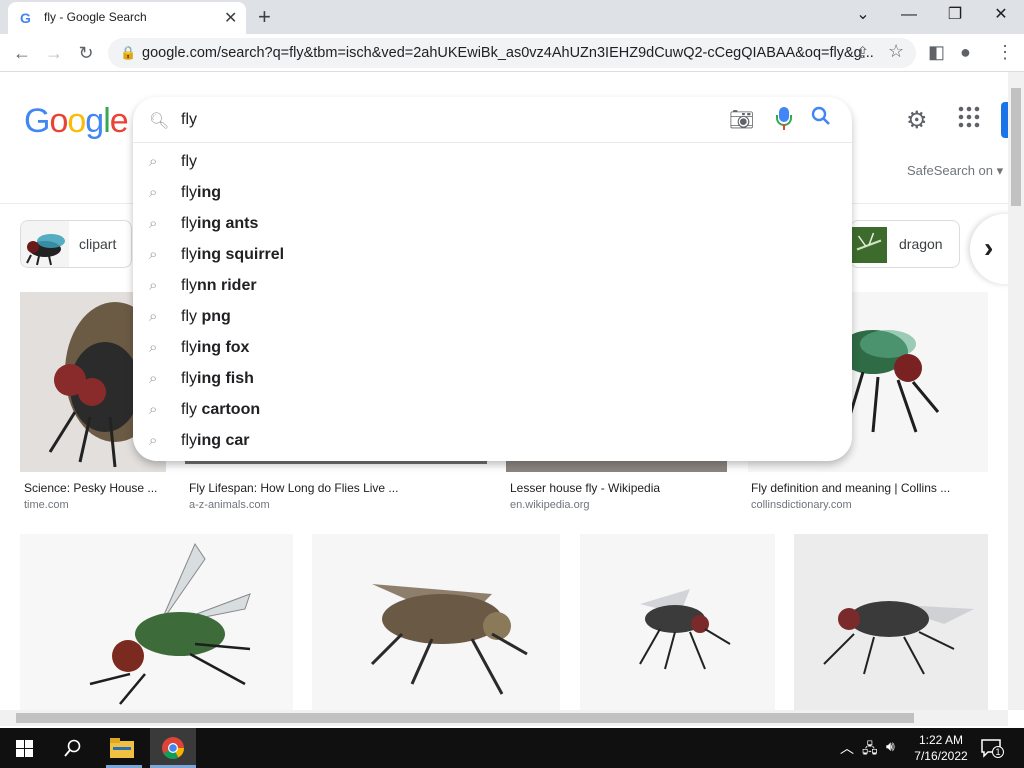 The height and width of the screenshot is (768, 1024). I want to click on suggestion-divider, so click(492, 142).